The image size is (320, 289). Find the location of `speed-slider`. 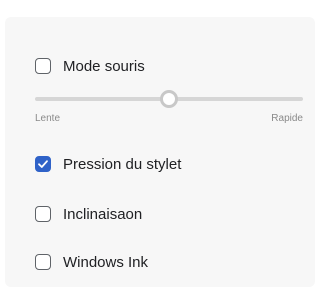

speed-slider is located at coordinates (169, 99).